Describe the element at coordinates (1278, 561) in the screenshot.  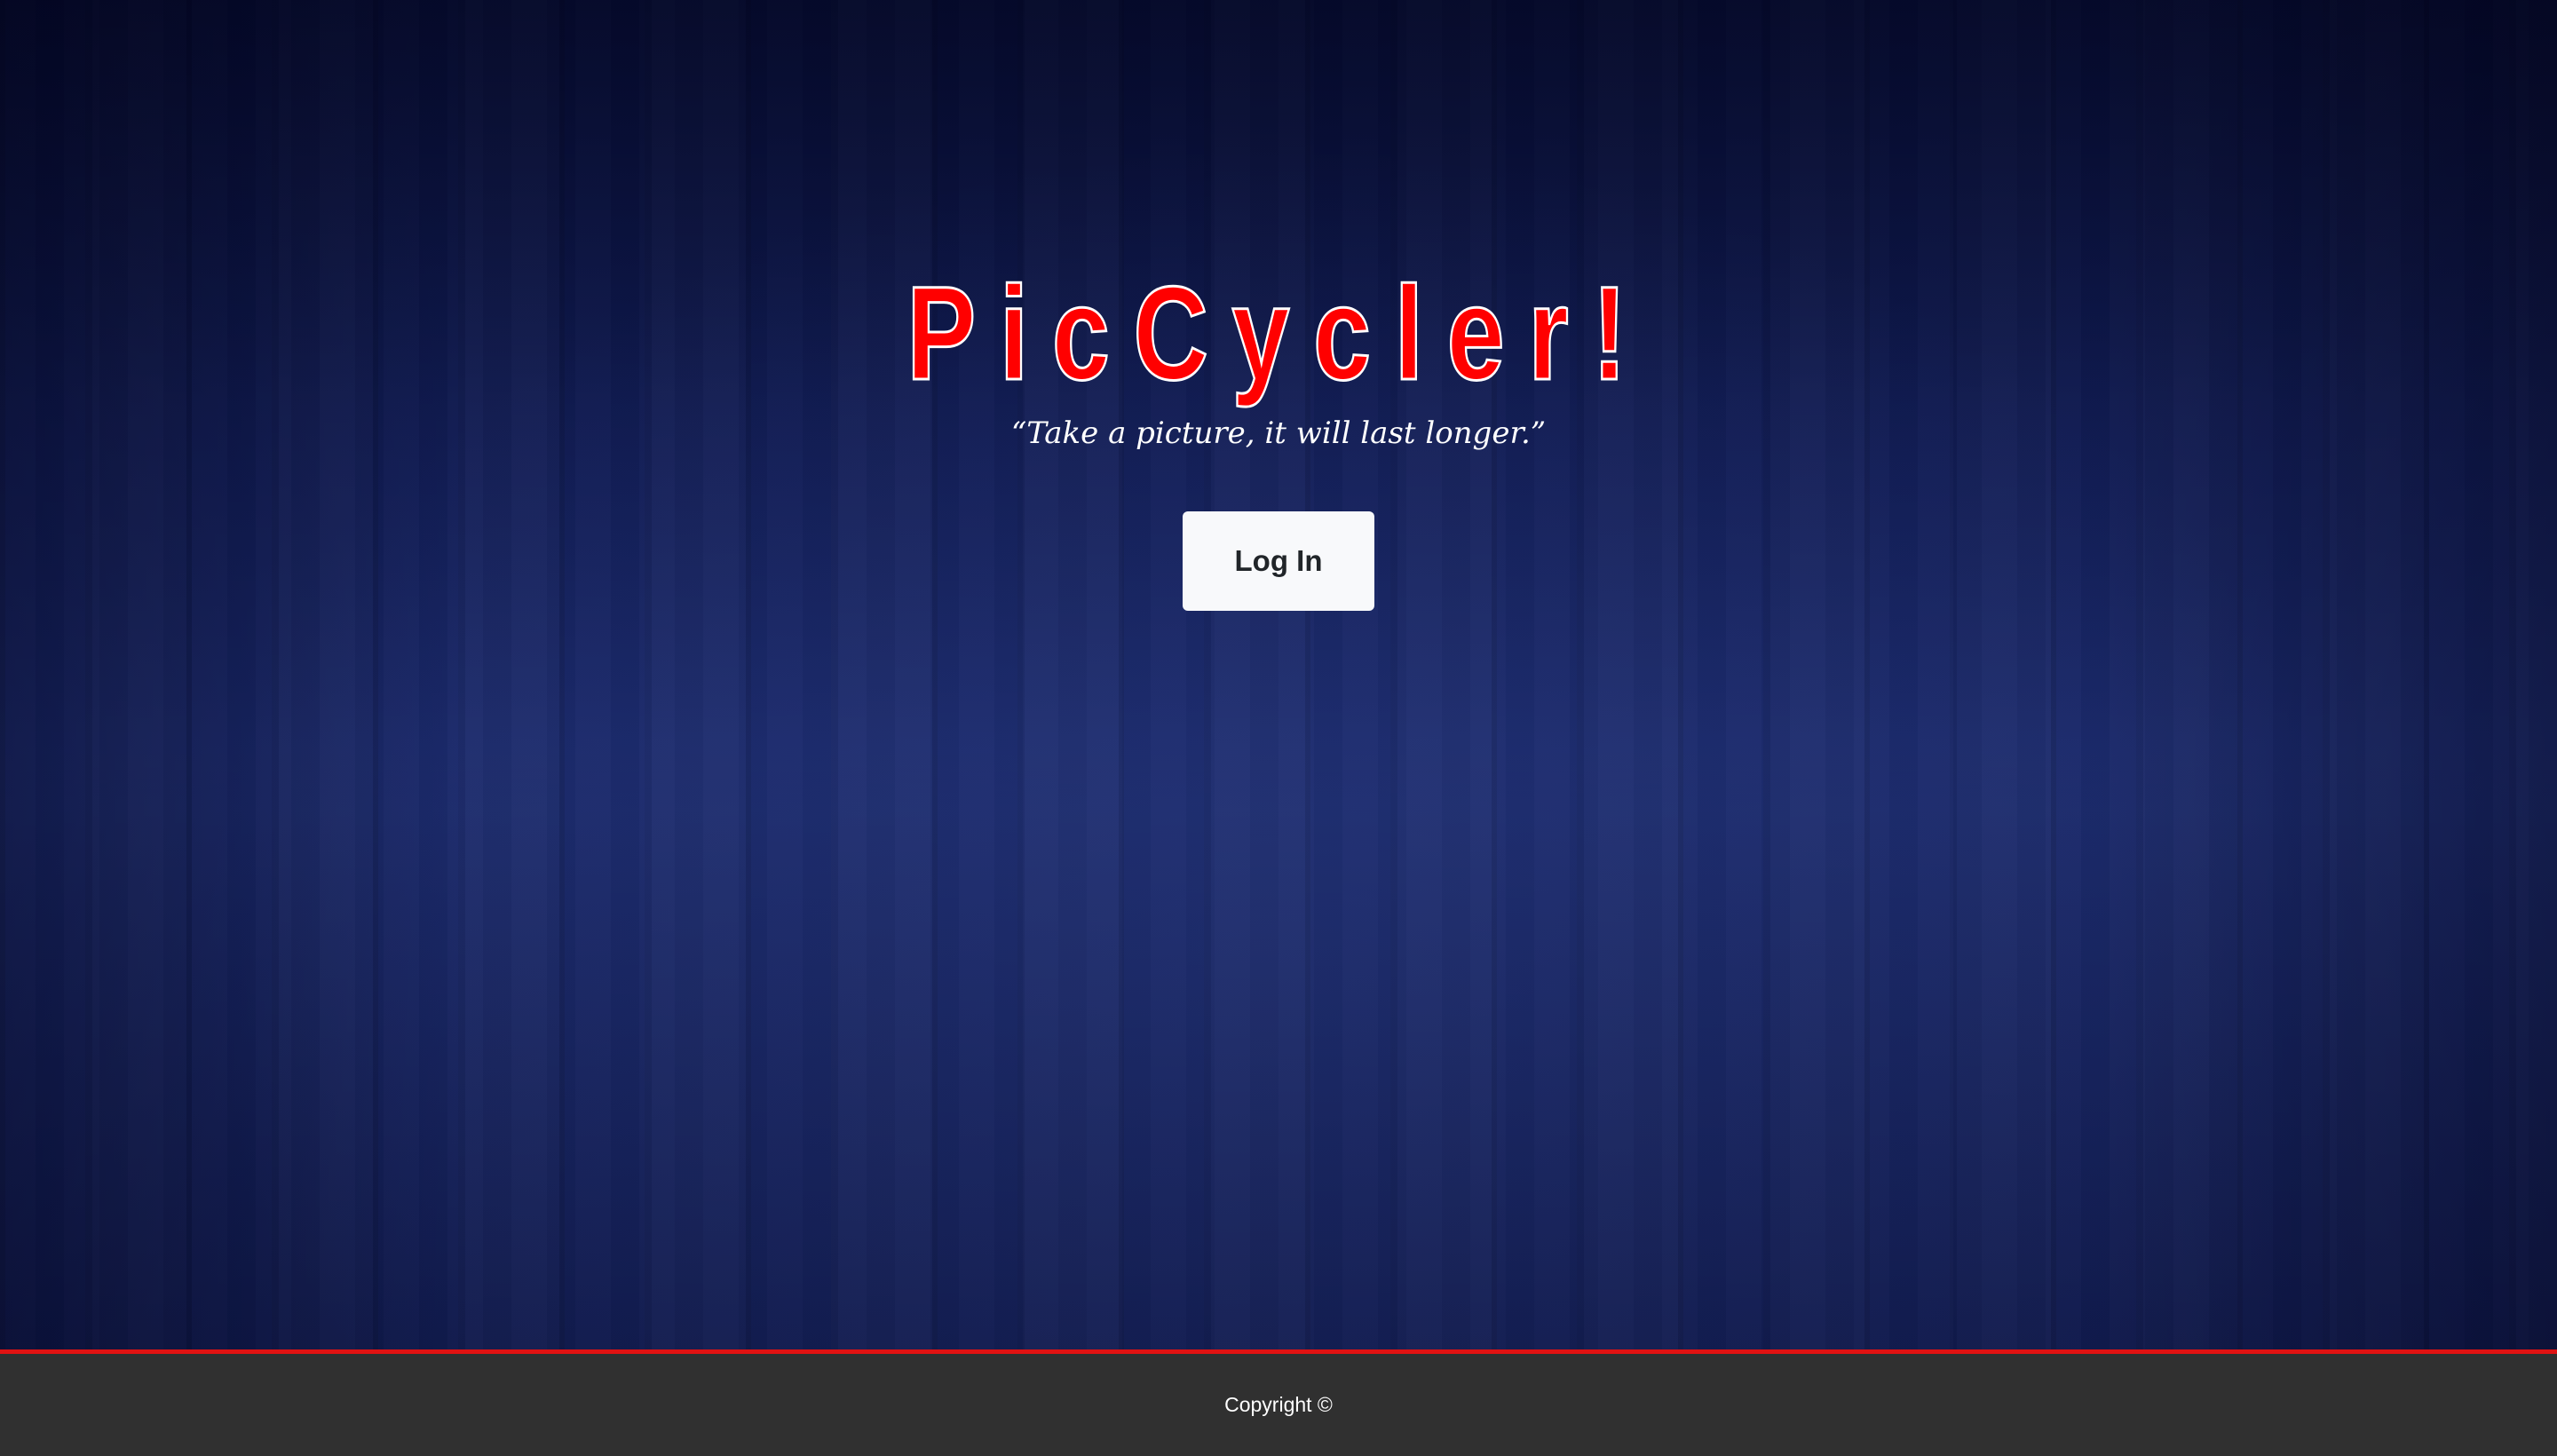
I see `login-button: Log In` at that location.